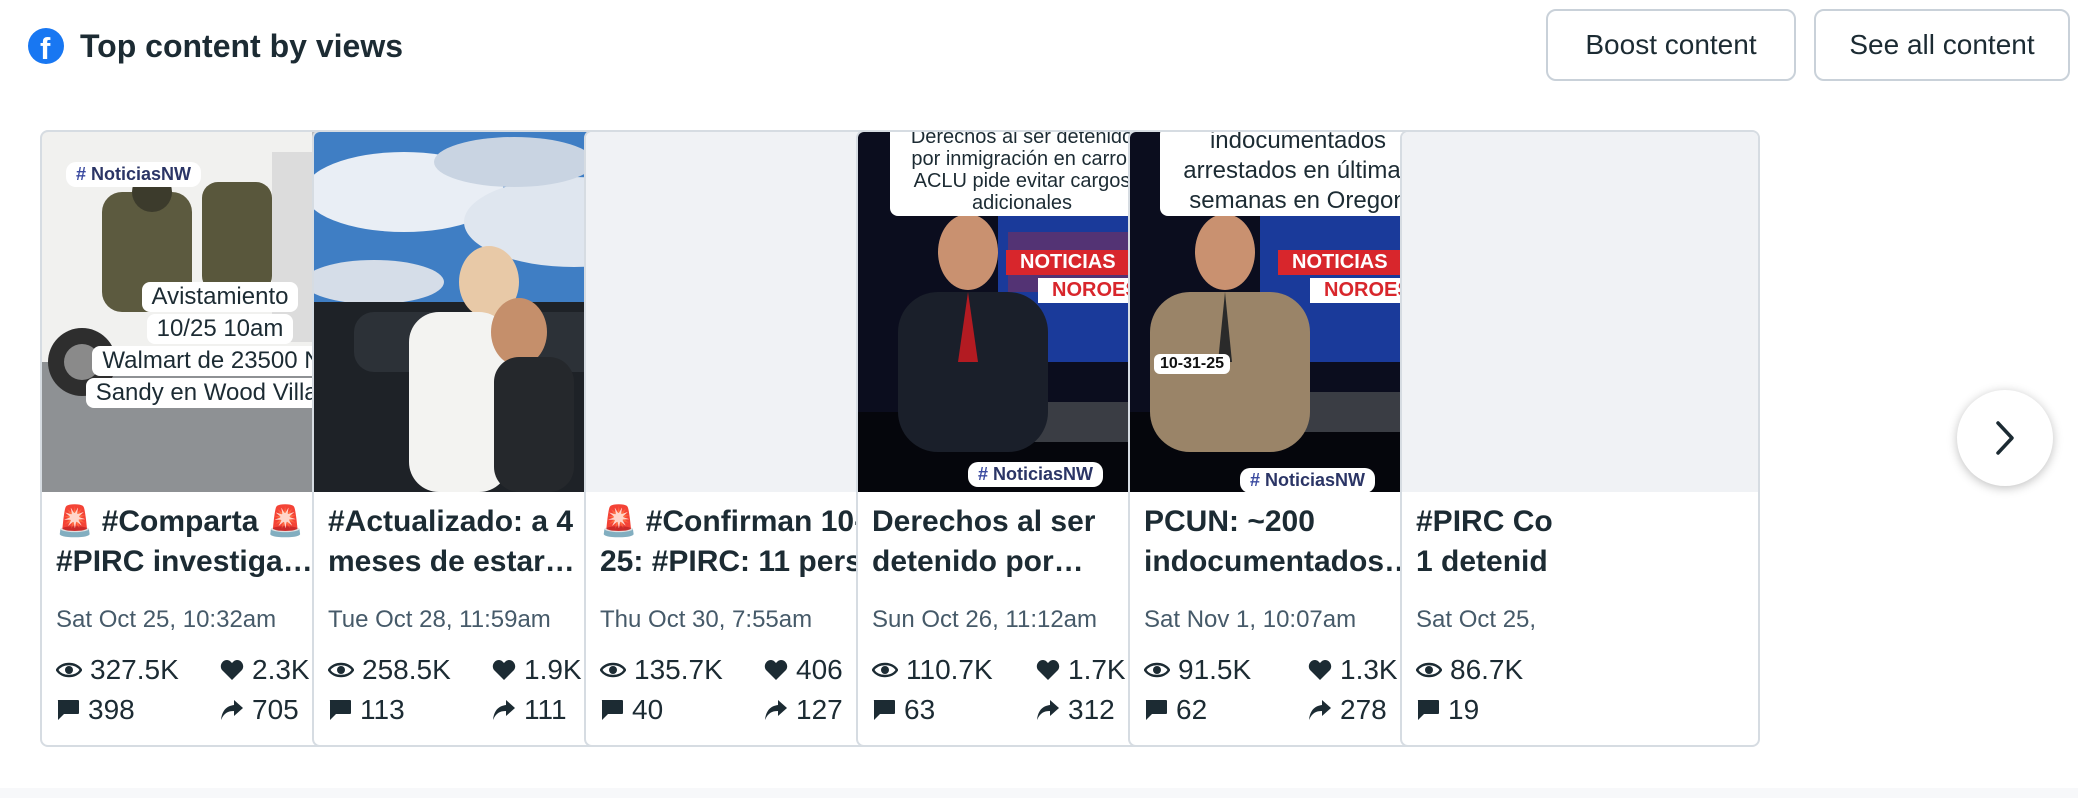 The width and height of the screenshot is (2078, 798). I want to click on shares-stat: 312, so click(1075, 710).